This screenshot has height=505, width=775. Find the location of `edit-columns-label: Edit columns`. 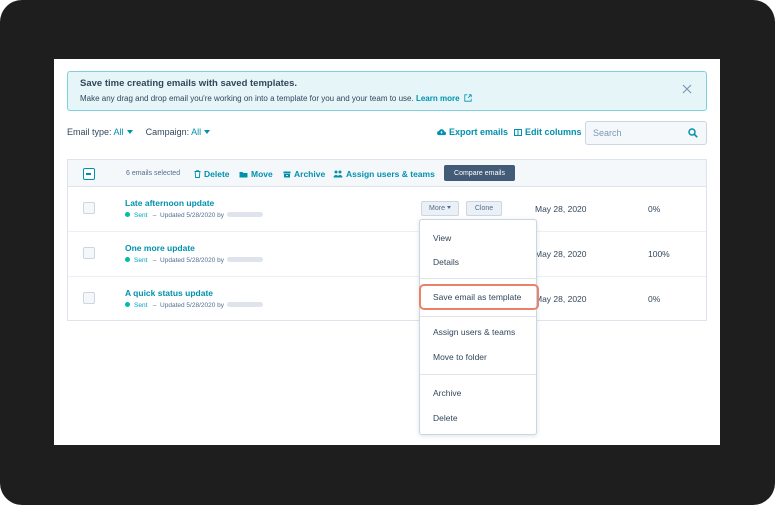

edit-columns-label: Edit columns is located at coordinates (553, 132).